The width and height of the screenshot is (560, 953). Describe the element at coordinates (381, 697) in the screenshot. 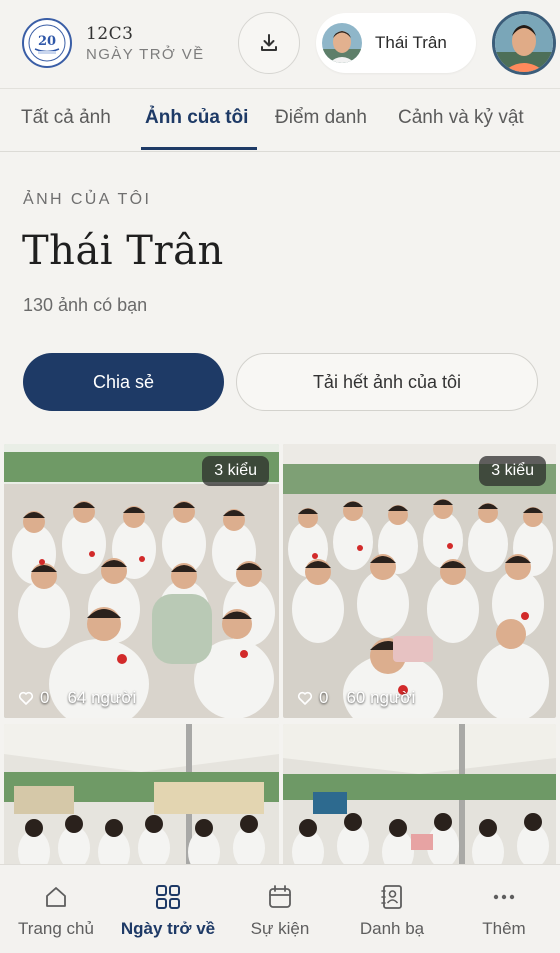

I see `people-count: 60 người` at that location.